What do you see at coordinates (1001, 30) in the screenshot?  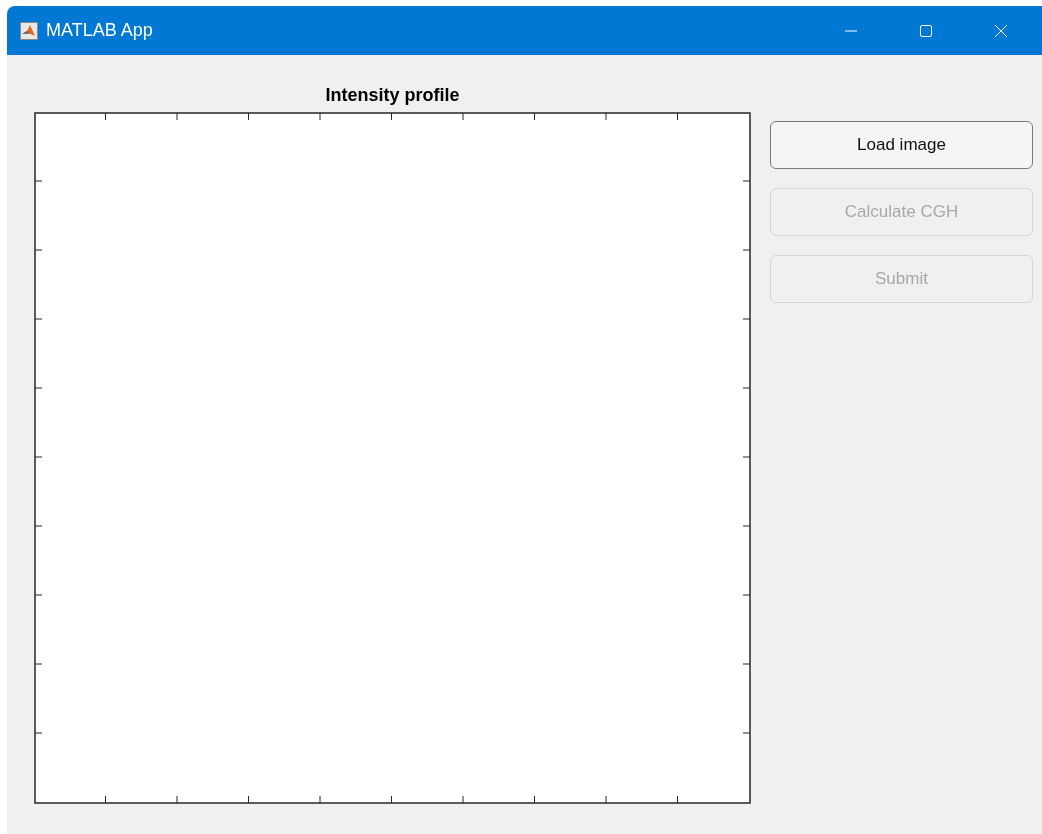 I see `close-icon` at bounding box center [1001, 30].